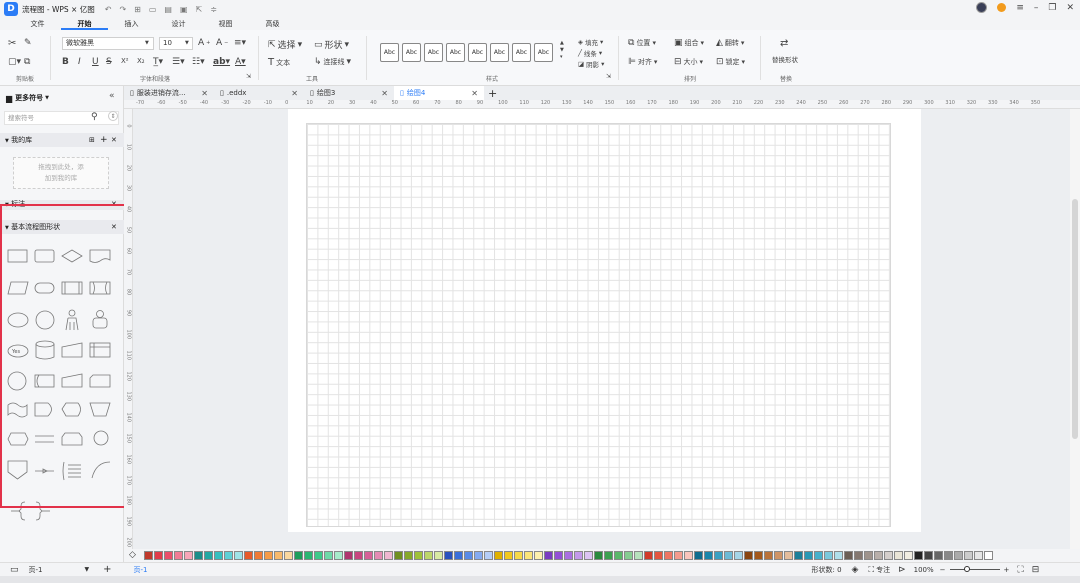 This screenshot has height=583, width=1080. I want to click on italic-icon: I, so click(79, 62).